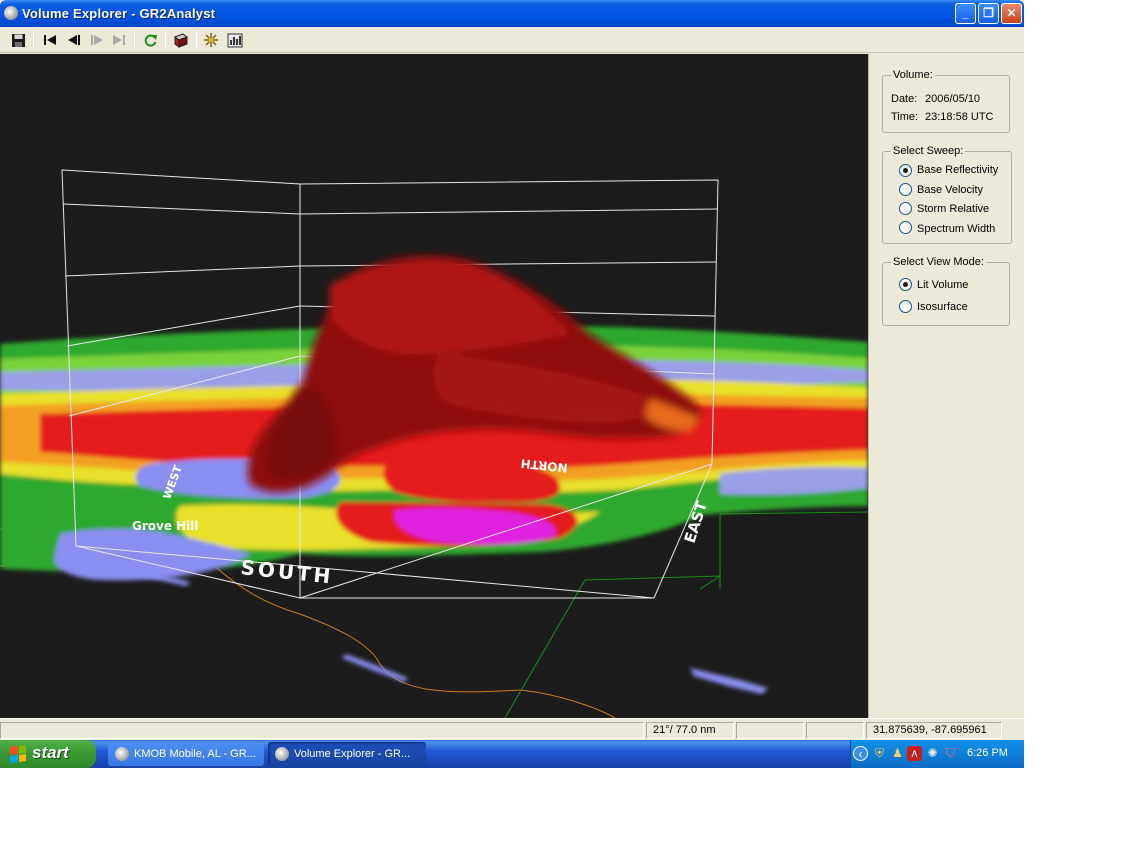 This screenshot has width=1136, height=852. What do you see at coordinates (913, 75) in the screenshot?
I see `volume-group-title: Volume:` at bounding box center [913, 75].